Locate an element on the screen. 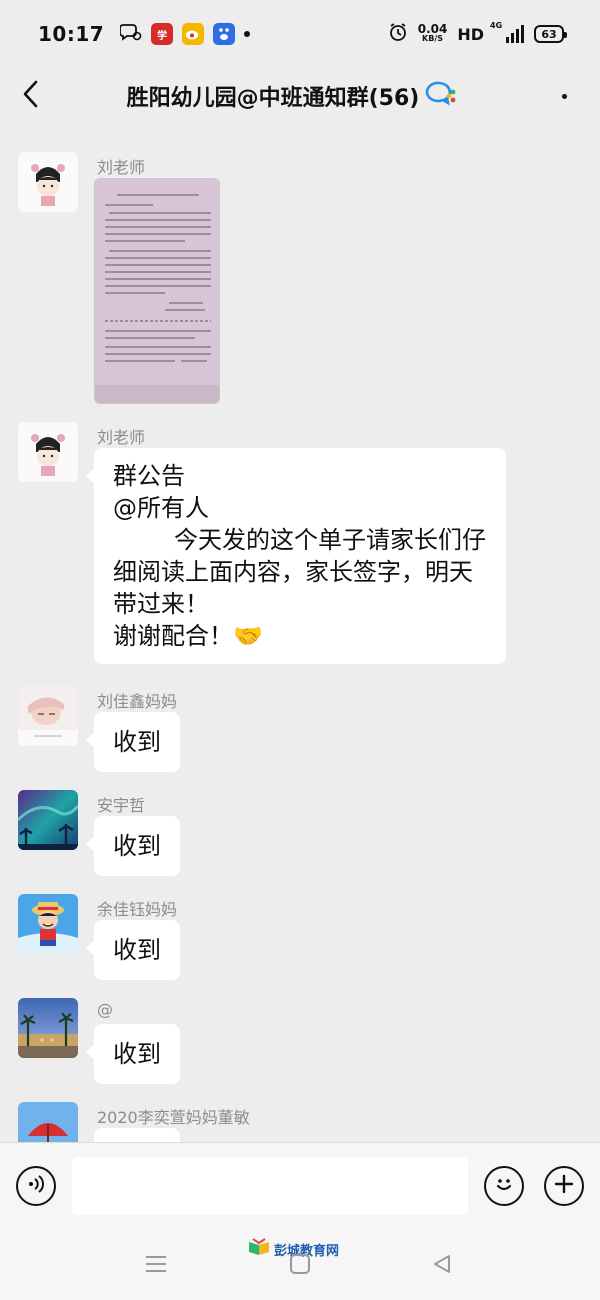 This screenshot has width=600, height=1300. baby-photo-avatar is located at coordinates (48, 716).